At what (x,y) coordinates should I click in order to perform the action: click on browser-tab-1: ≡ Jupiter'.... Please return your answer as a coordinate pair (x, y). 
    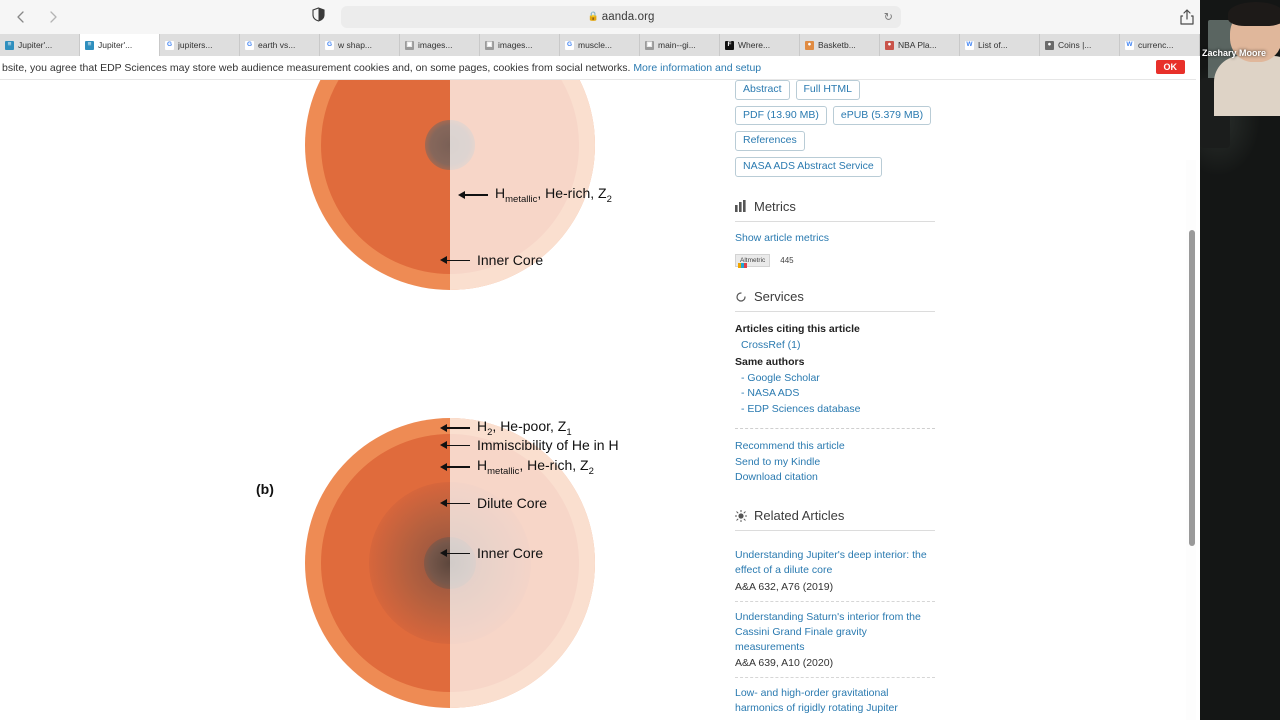
    Looking at the image, I should click on (120, 45).